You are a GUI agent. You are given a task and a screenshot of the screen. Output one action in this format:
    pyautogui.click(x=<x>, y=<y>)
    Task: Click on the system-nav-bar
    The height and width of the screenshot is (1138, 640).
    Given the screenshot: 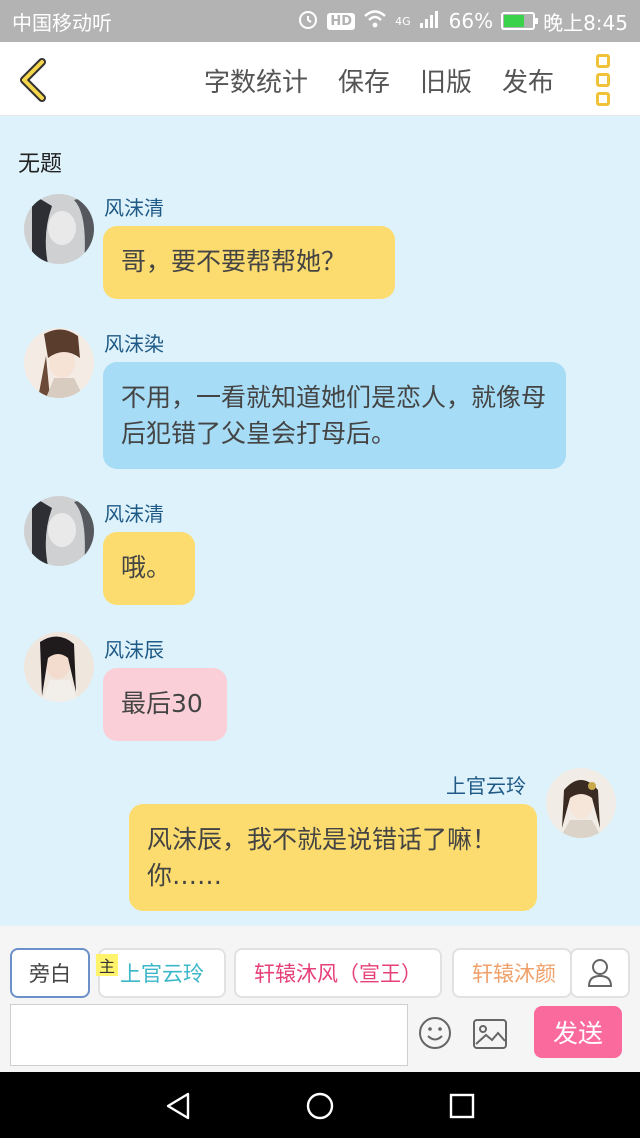 What is the action you would take?
    pyautogui.click(x=320, y=1105)
    